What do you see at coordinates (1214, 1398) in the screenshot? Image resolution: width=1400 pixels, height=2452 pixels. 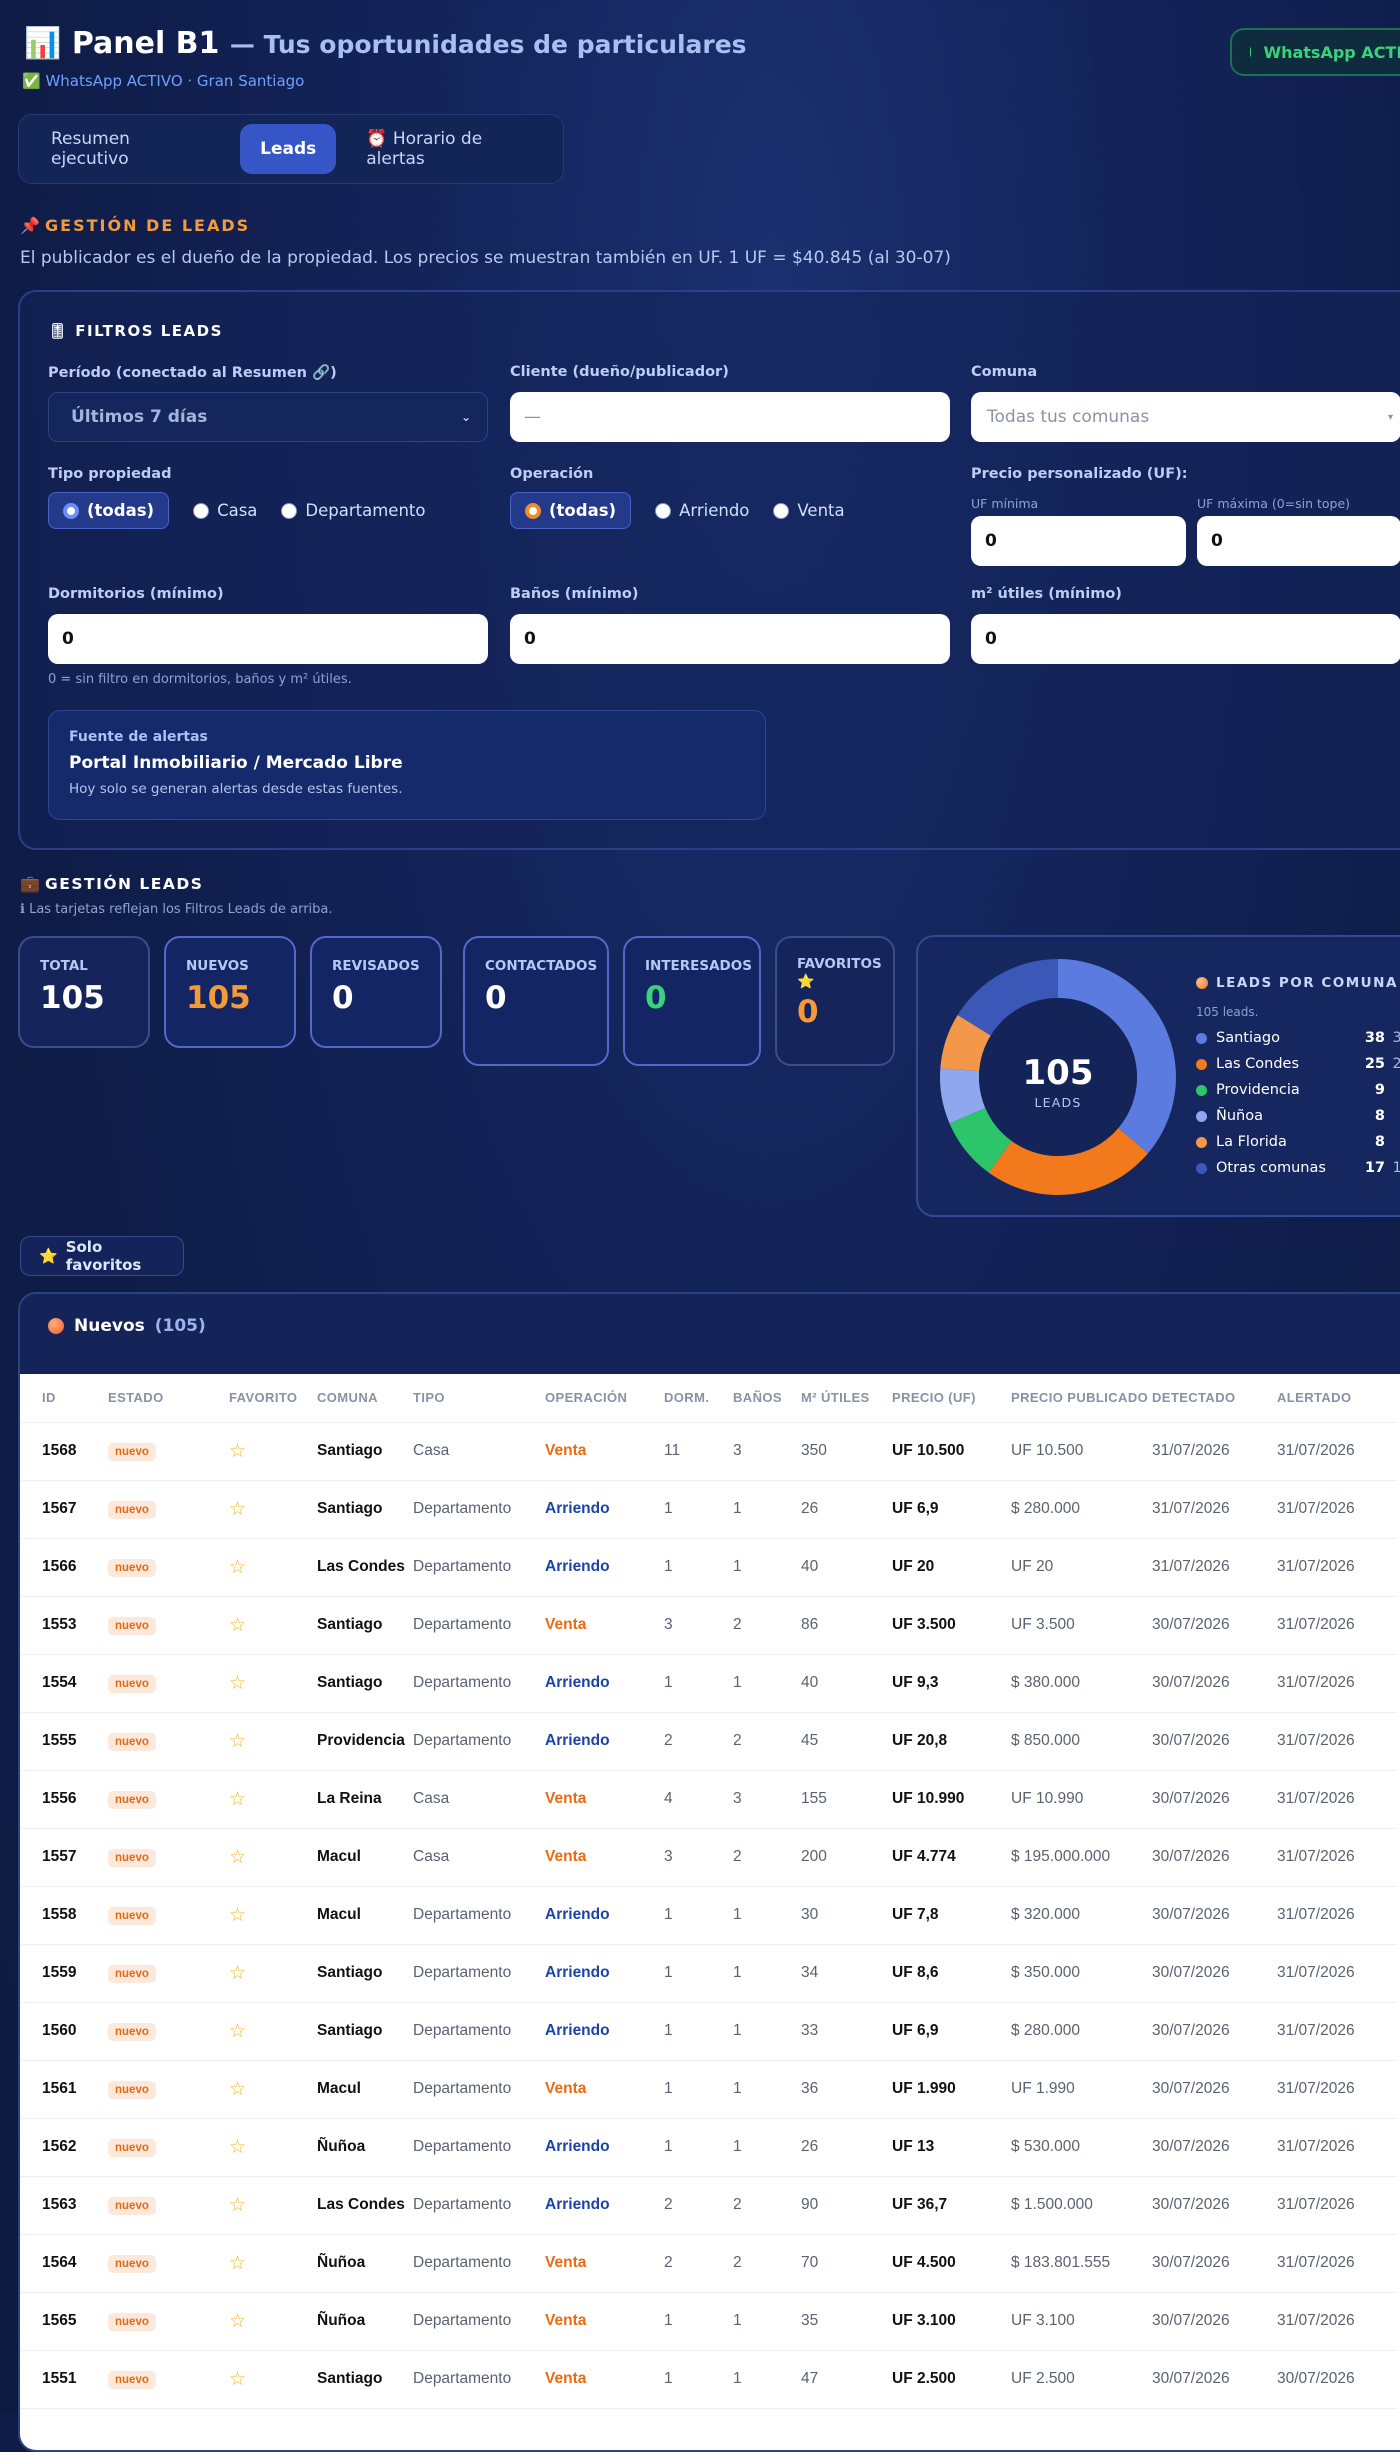 I see `column-header: DETECTADO` at bounding box center [1214, 1398].